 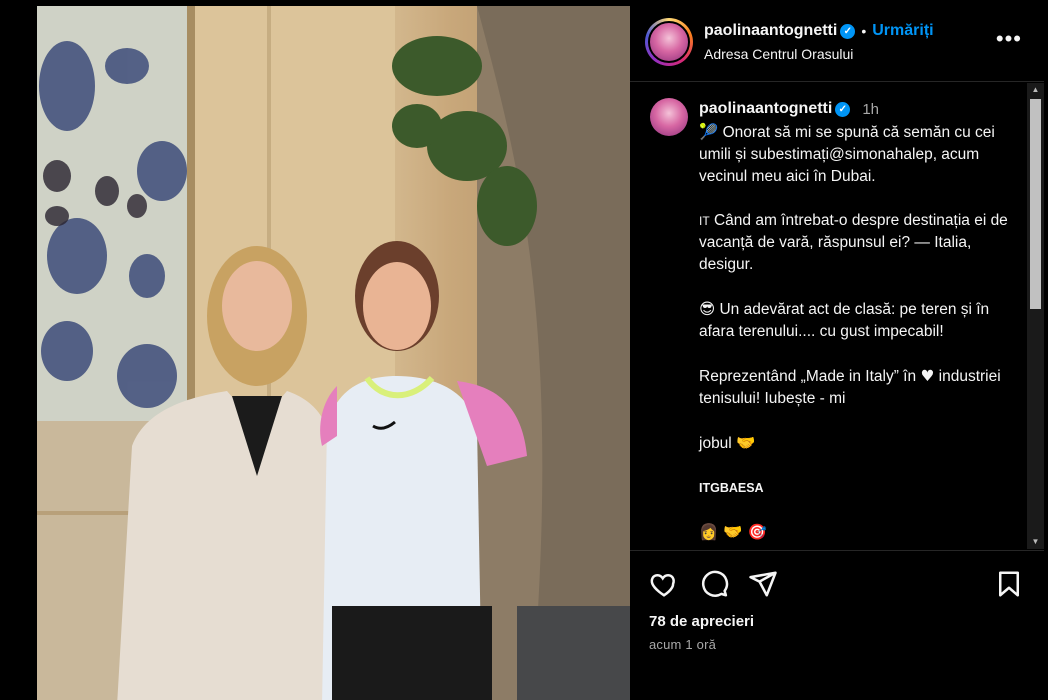 What do you see at coordinates (714, 584) in the screenshot?
I see `comment-icon` at bounding box center [714, 584].